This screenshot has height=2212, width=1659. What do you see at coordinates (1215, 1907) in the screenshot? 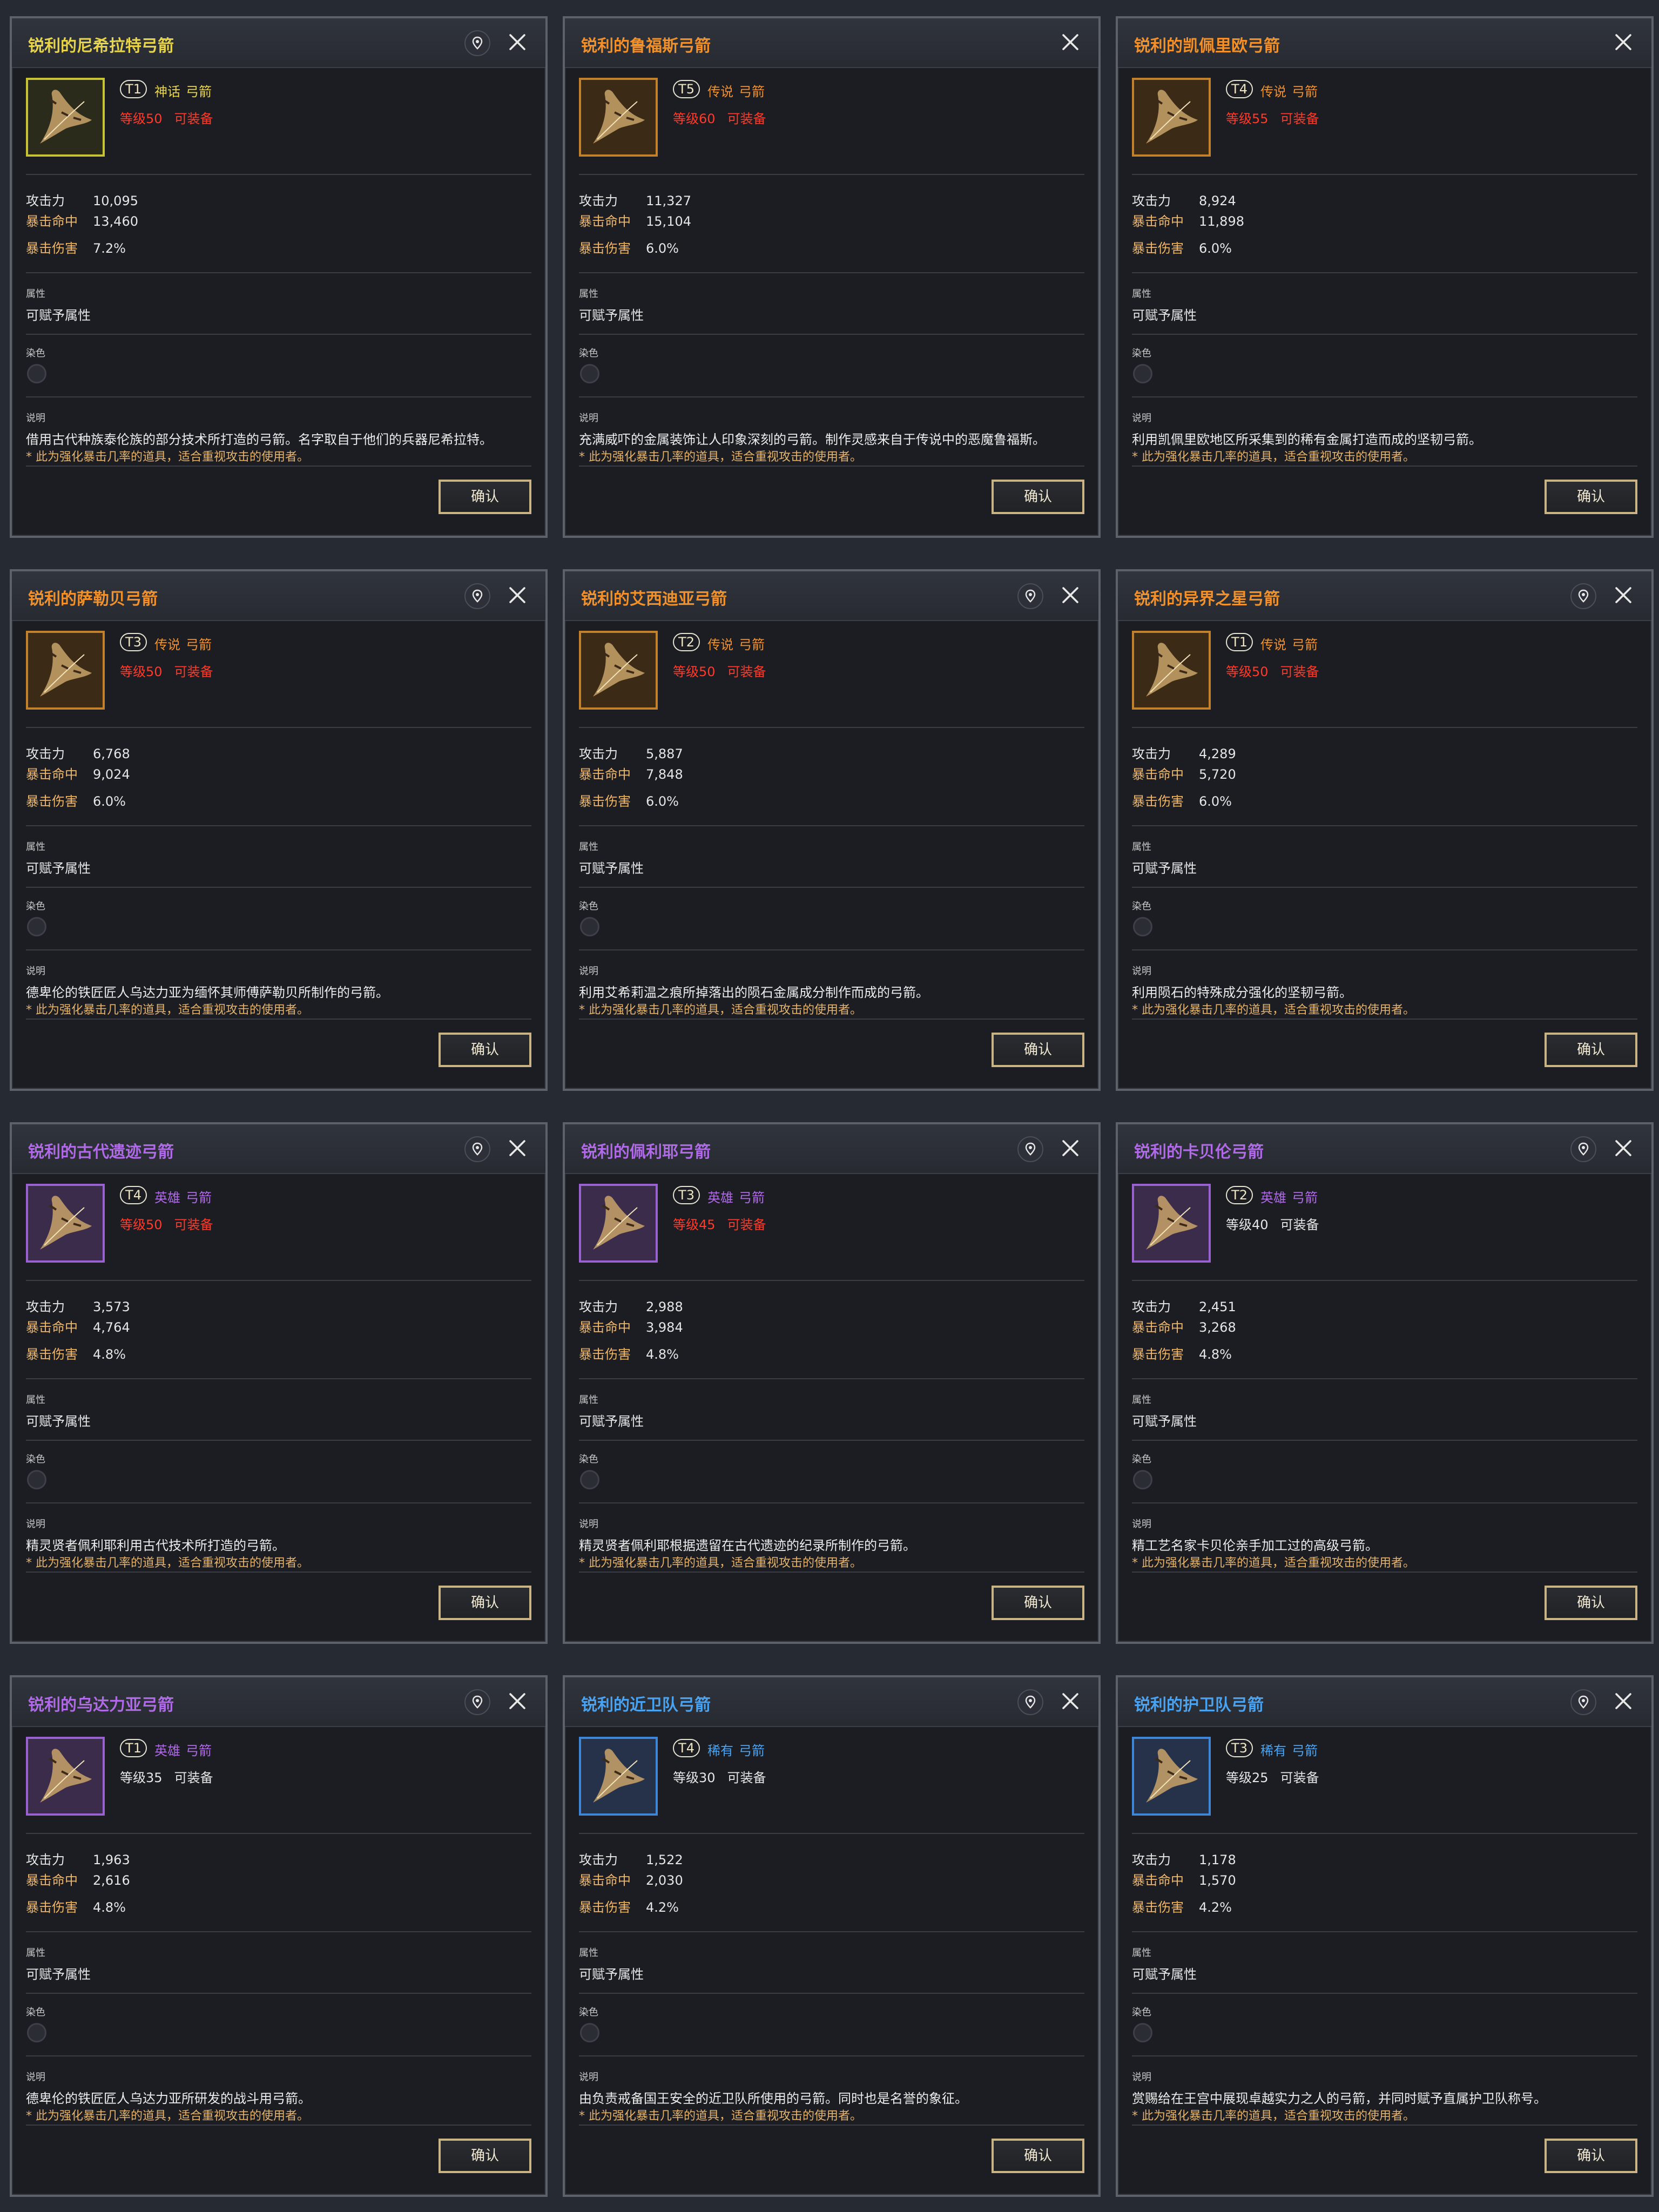
I see `crit-damage-value: 4.2%` at bounding box center [1215, 1907].